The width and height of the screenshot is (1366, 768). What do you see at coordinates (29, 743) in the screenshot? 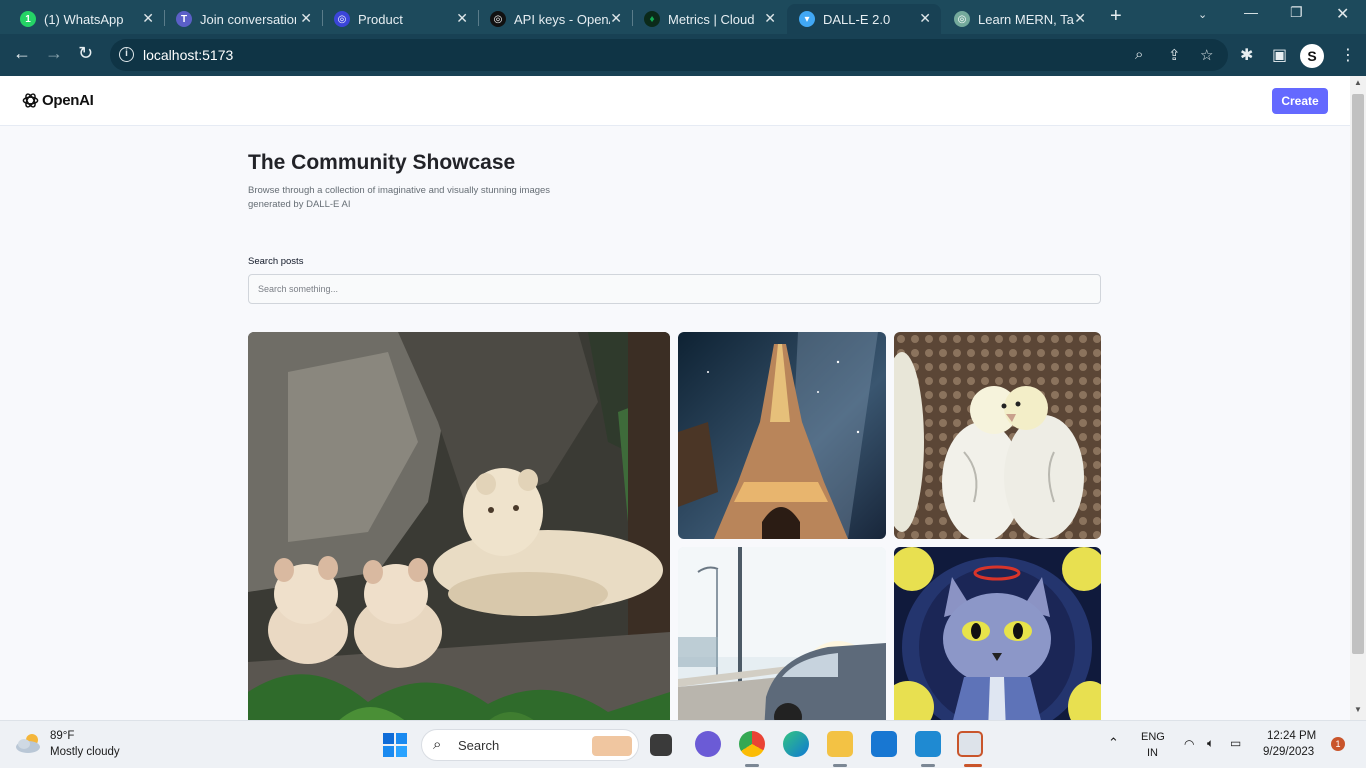
I see `cloudy-weather-icon` at bounding box center [29, 743].